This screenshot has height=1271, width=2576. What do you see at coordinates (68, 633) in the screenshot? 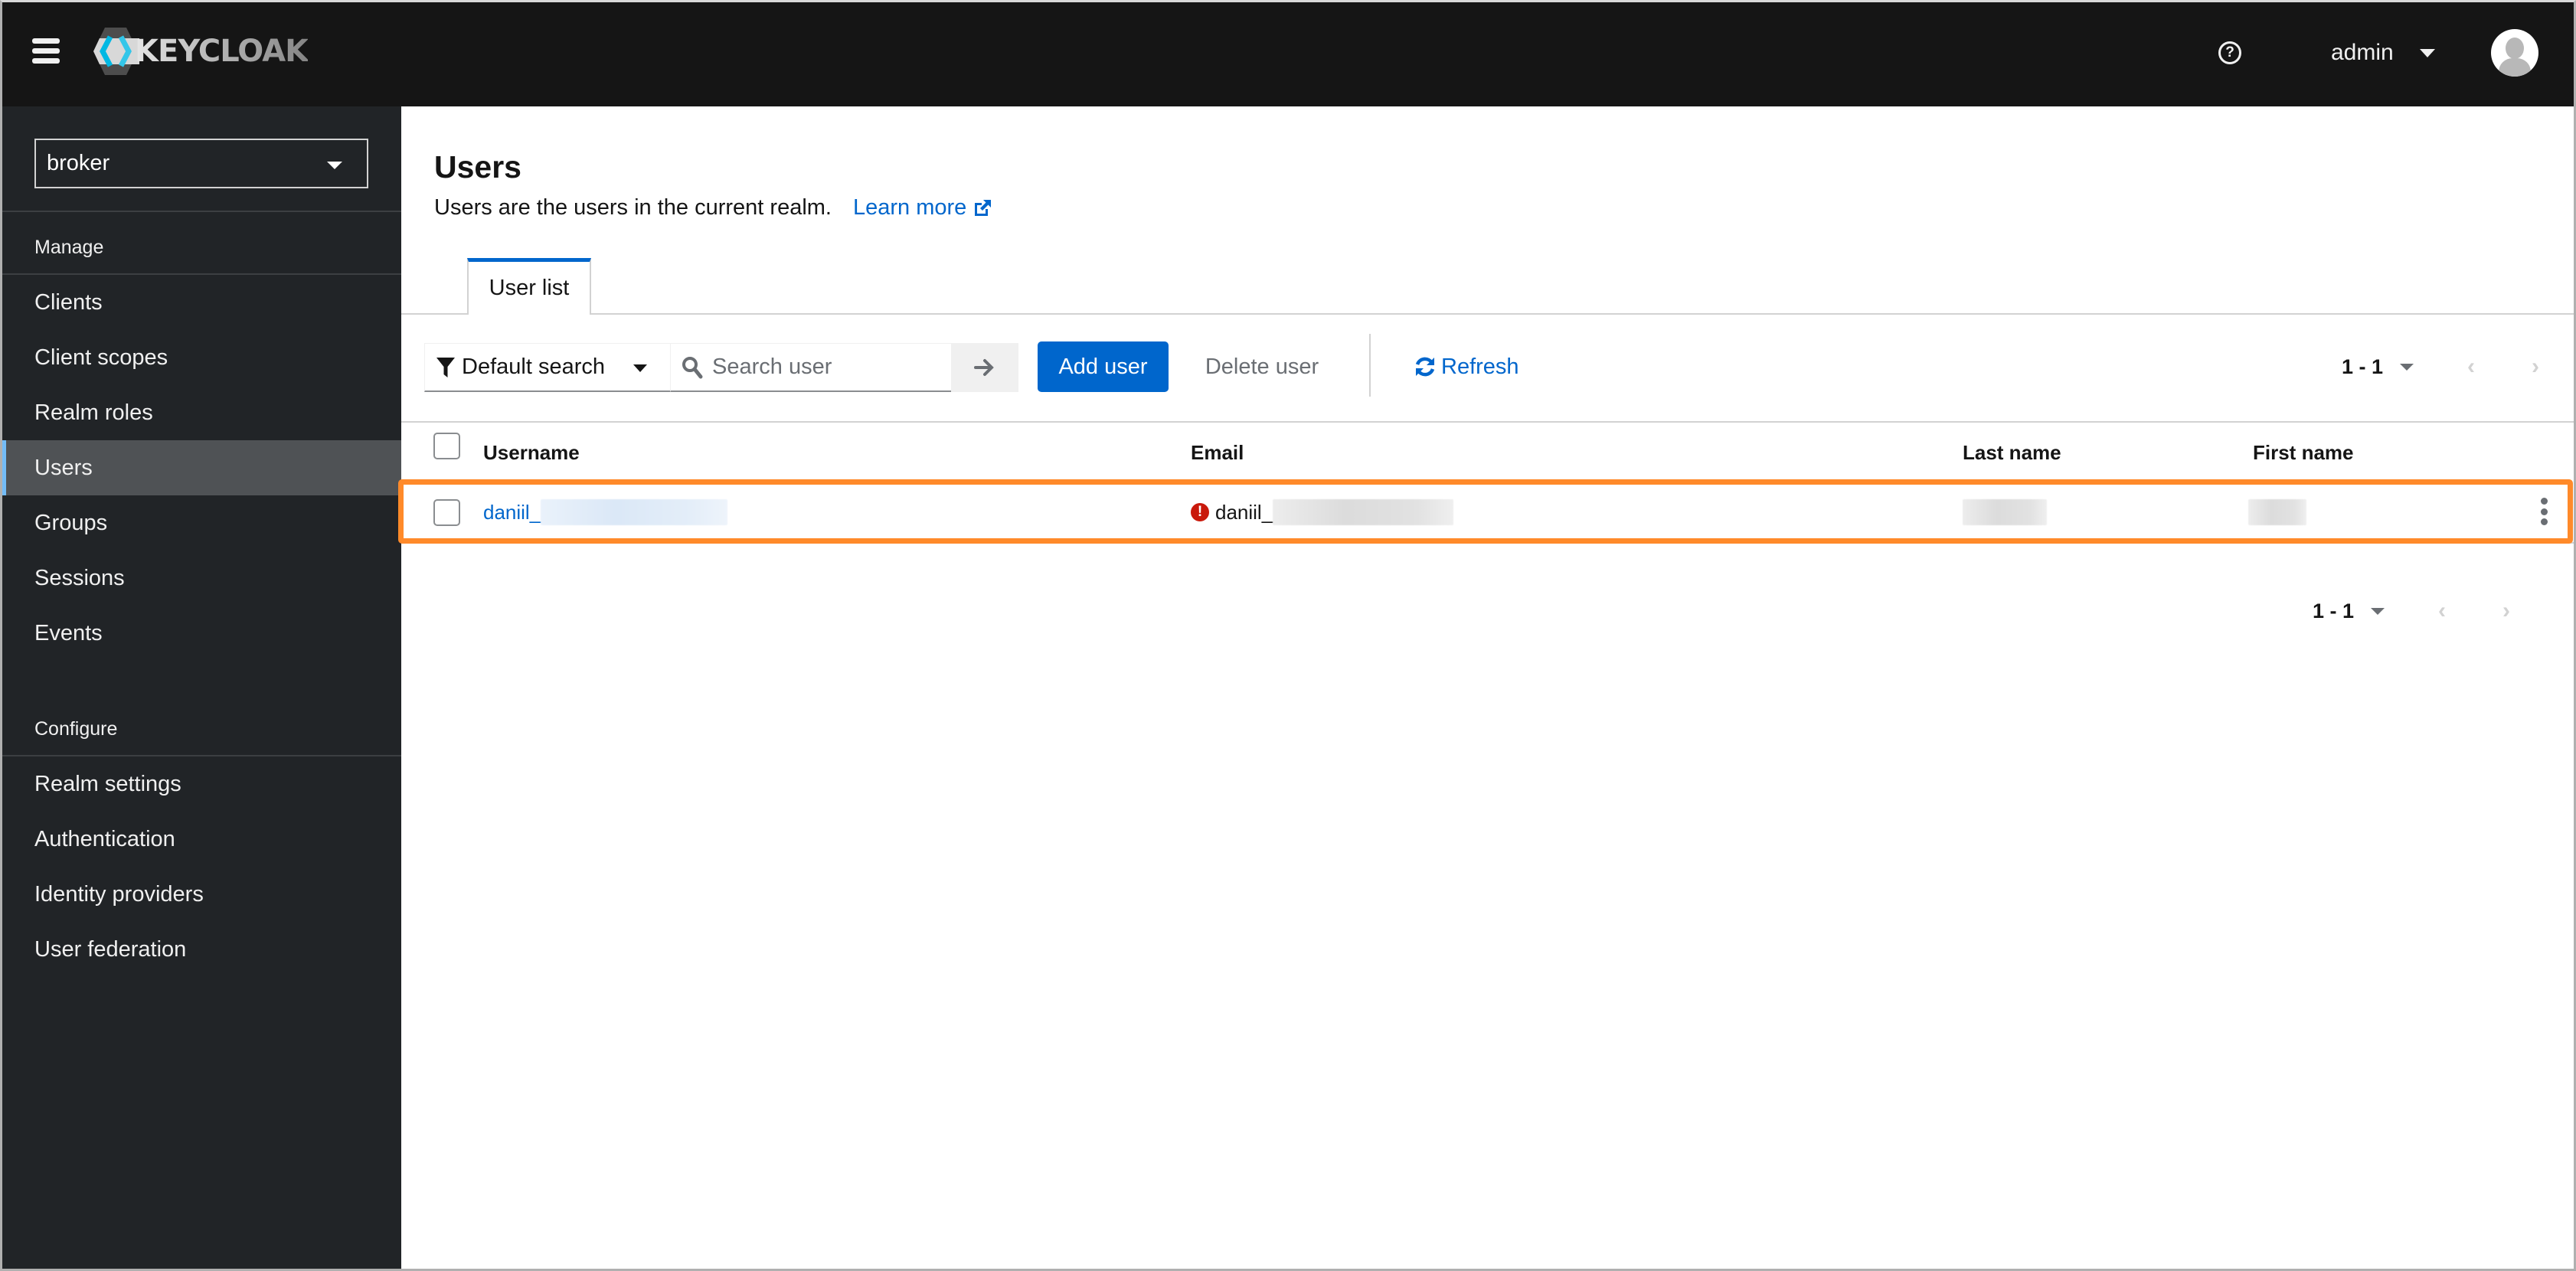
I see `sidebar-item-label: Events` at bounding box center [68, 633].